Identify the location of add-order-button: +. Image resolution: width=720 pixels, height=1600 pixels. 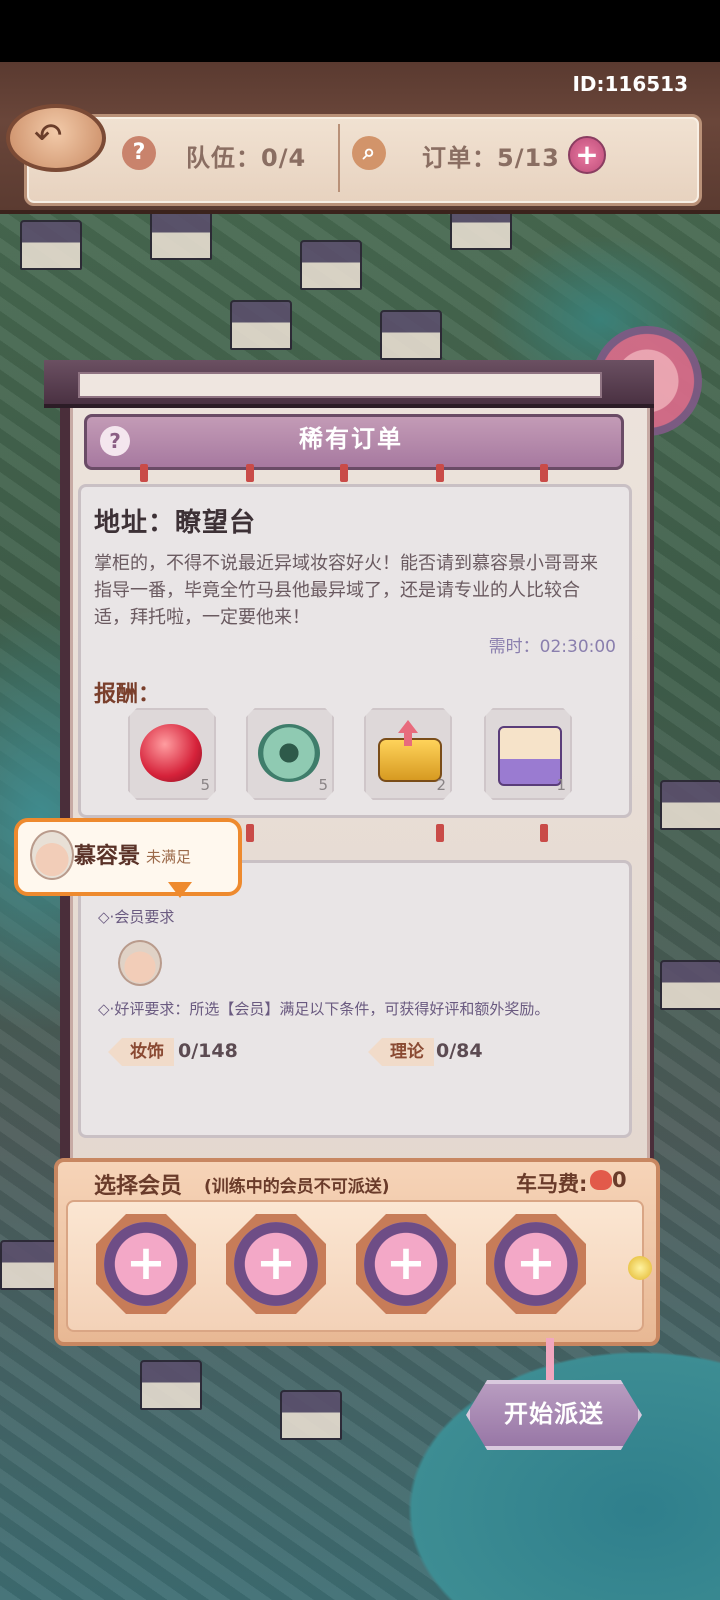
(587, 155).